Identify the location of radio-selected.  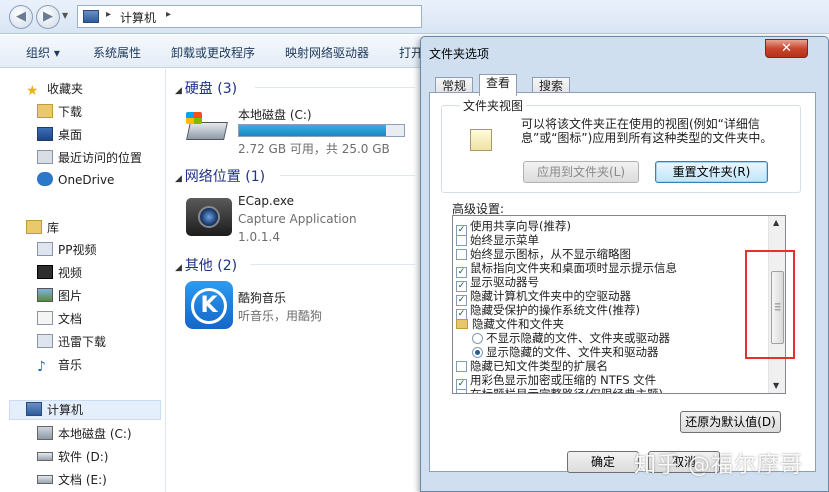
(477, 352).